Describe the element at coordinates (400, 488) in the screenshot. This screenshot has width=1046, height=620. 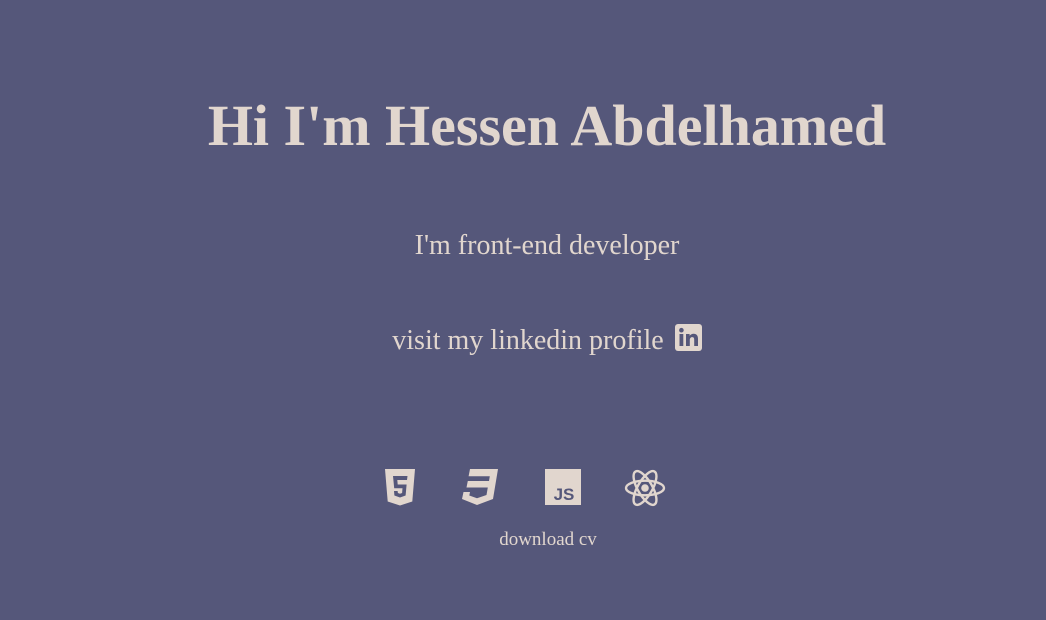
I see `html5-icon` at that location.